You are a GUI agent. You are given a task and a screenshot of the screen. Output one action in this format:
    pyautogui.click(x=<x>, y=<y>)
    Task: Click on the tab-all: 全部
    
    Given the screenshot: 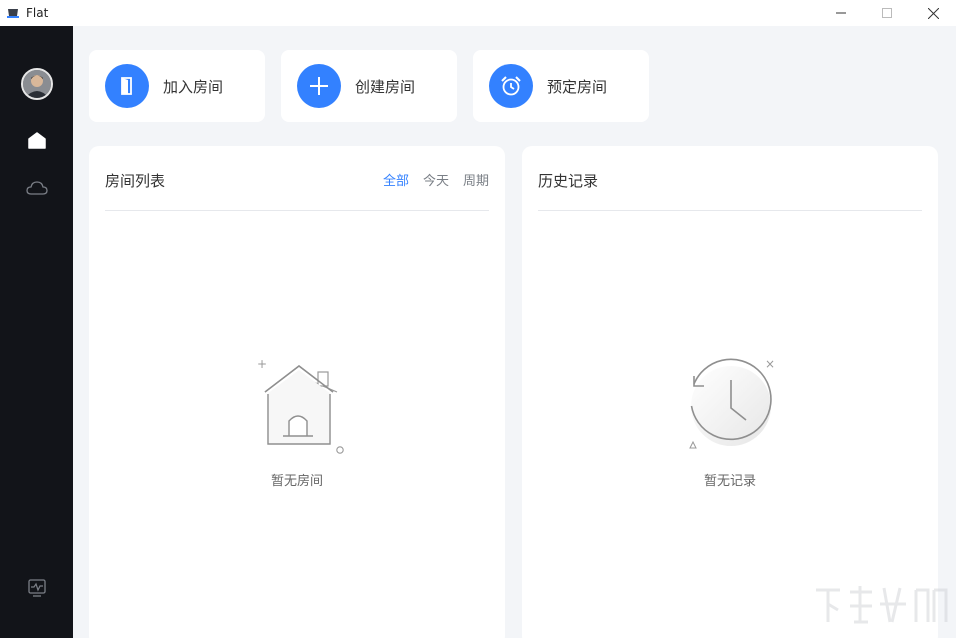 What is the action you would take?
    pyautogui.click(x=396, y=179)
    